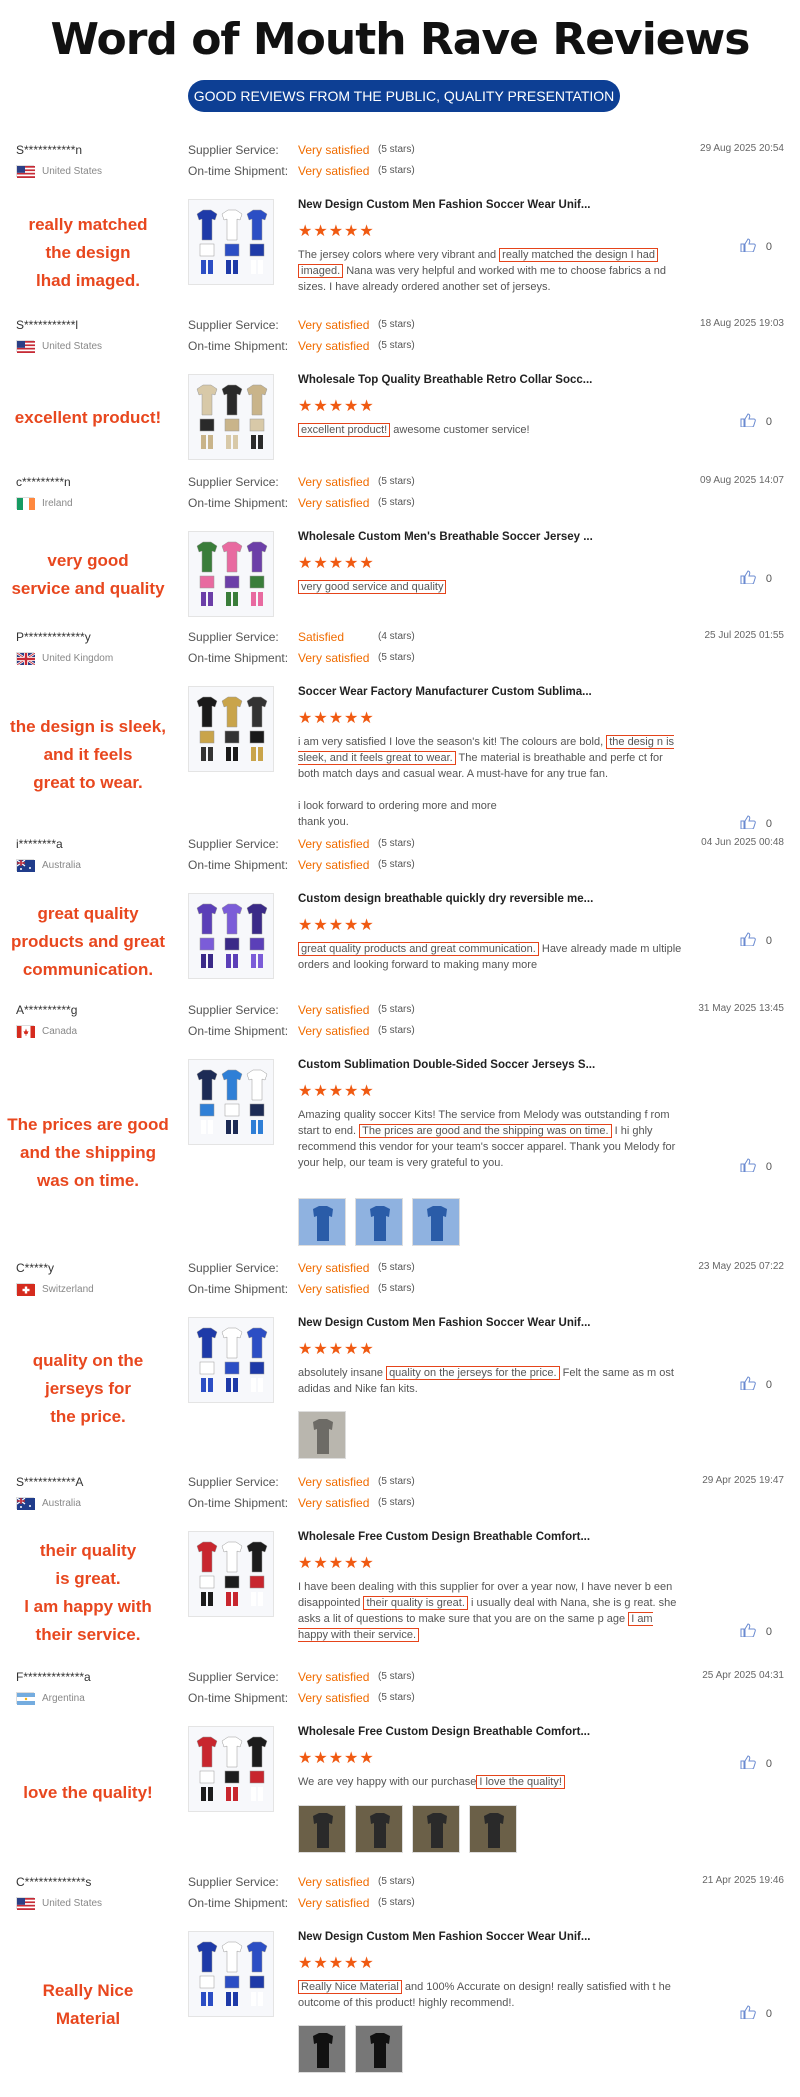 The width and height of the screenshot is (800, 2097). I want to click on reviewer-name: C*************s, so click(54, 1882).